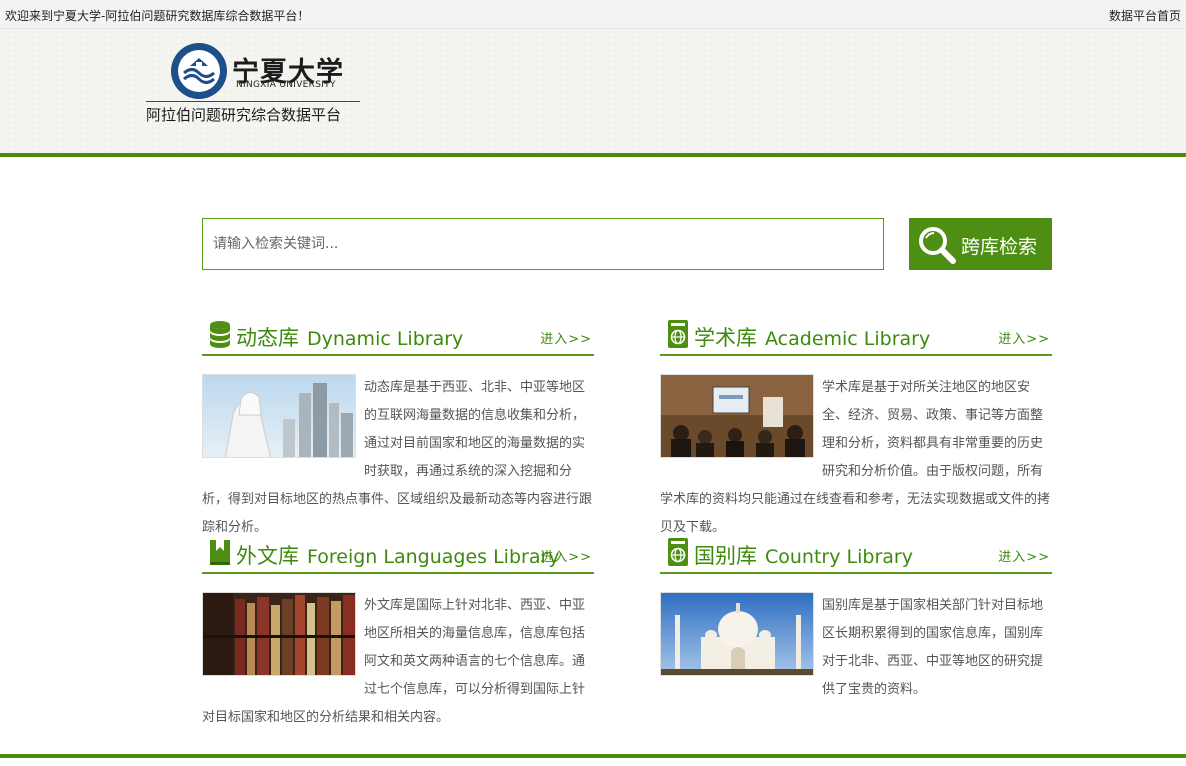  Describe the element at coordinates (593, 756) in the screenshot. I see `footer-divider` at that location.